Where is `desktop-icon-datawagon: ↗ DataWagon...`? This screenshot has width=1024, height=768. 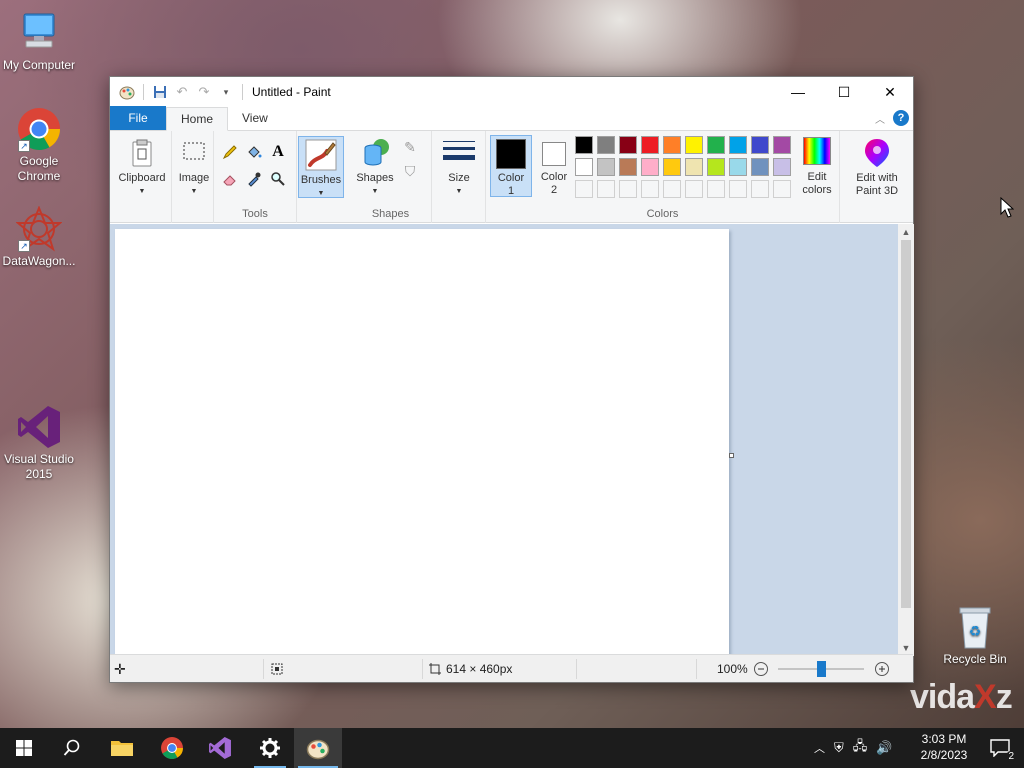 desktop-icon-datawagon: ↗ DataWagon... is located at coordinates (39, 237).